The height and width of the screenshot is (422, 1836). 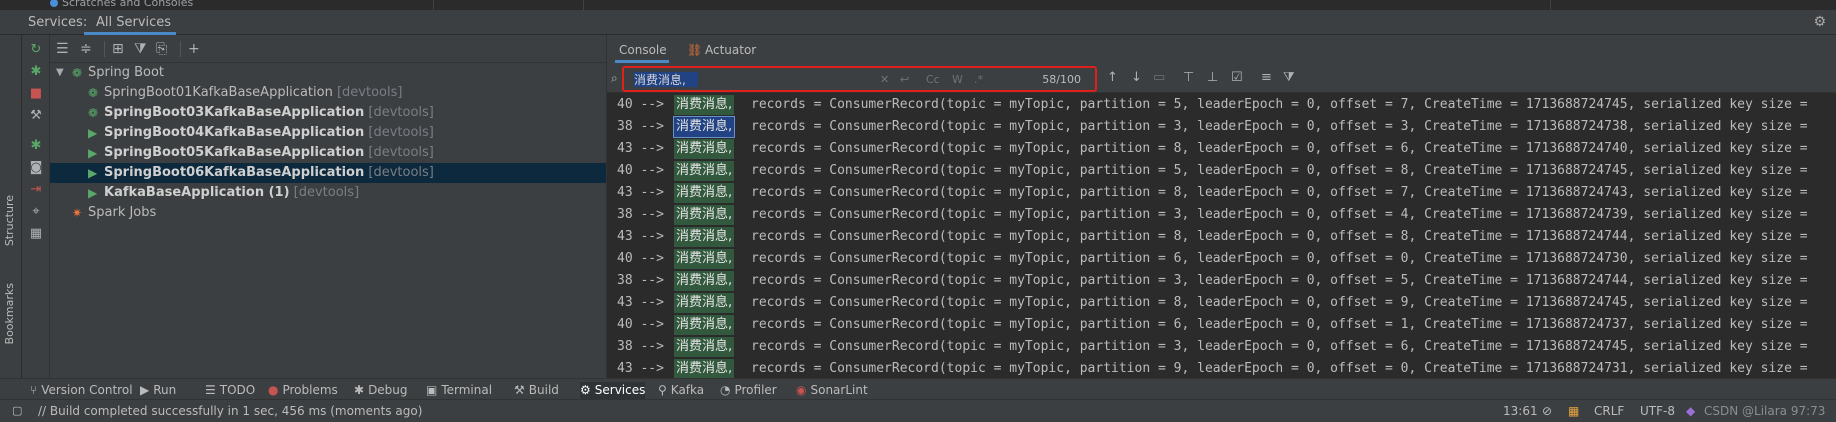 I want to click on soft-wrap-icon: ≡, so click(x=1266, y=77).